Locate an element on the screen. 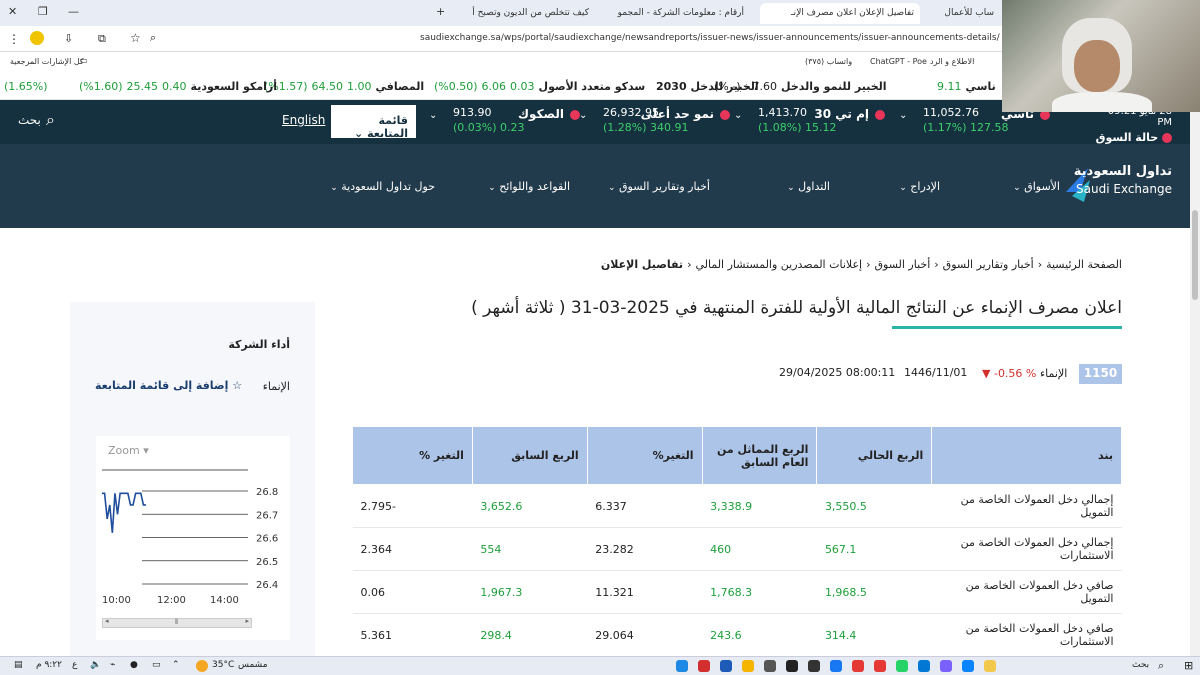 The width and height of the screenshot is (1200, 675). index-name: إم تي 30 is located at coordinates (841, 114).